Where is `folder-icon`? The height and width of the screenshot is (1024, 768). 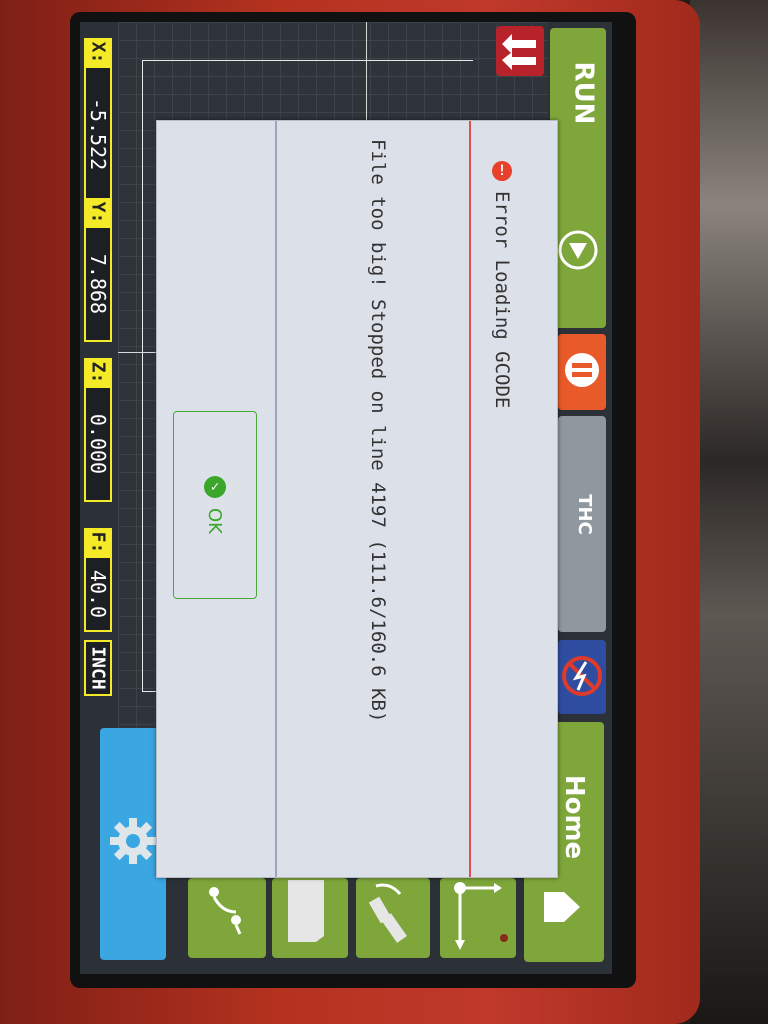
folder-icon is located at coordinates (306, 911).